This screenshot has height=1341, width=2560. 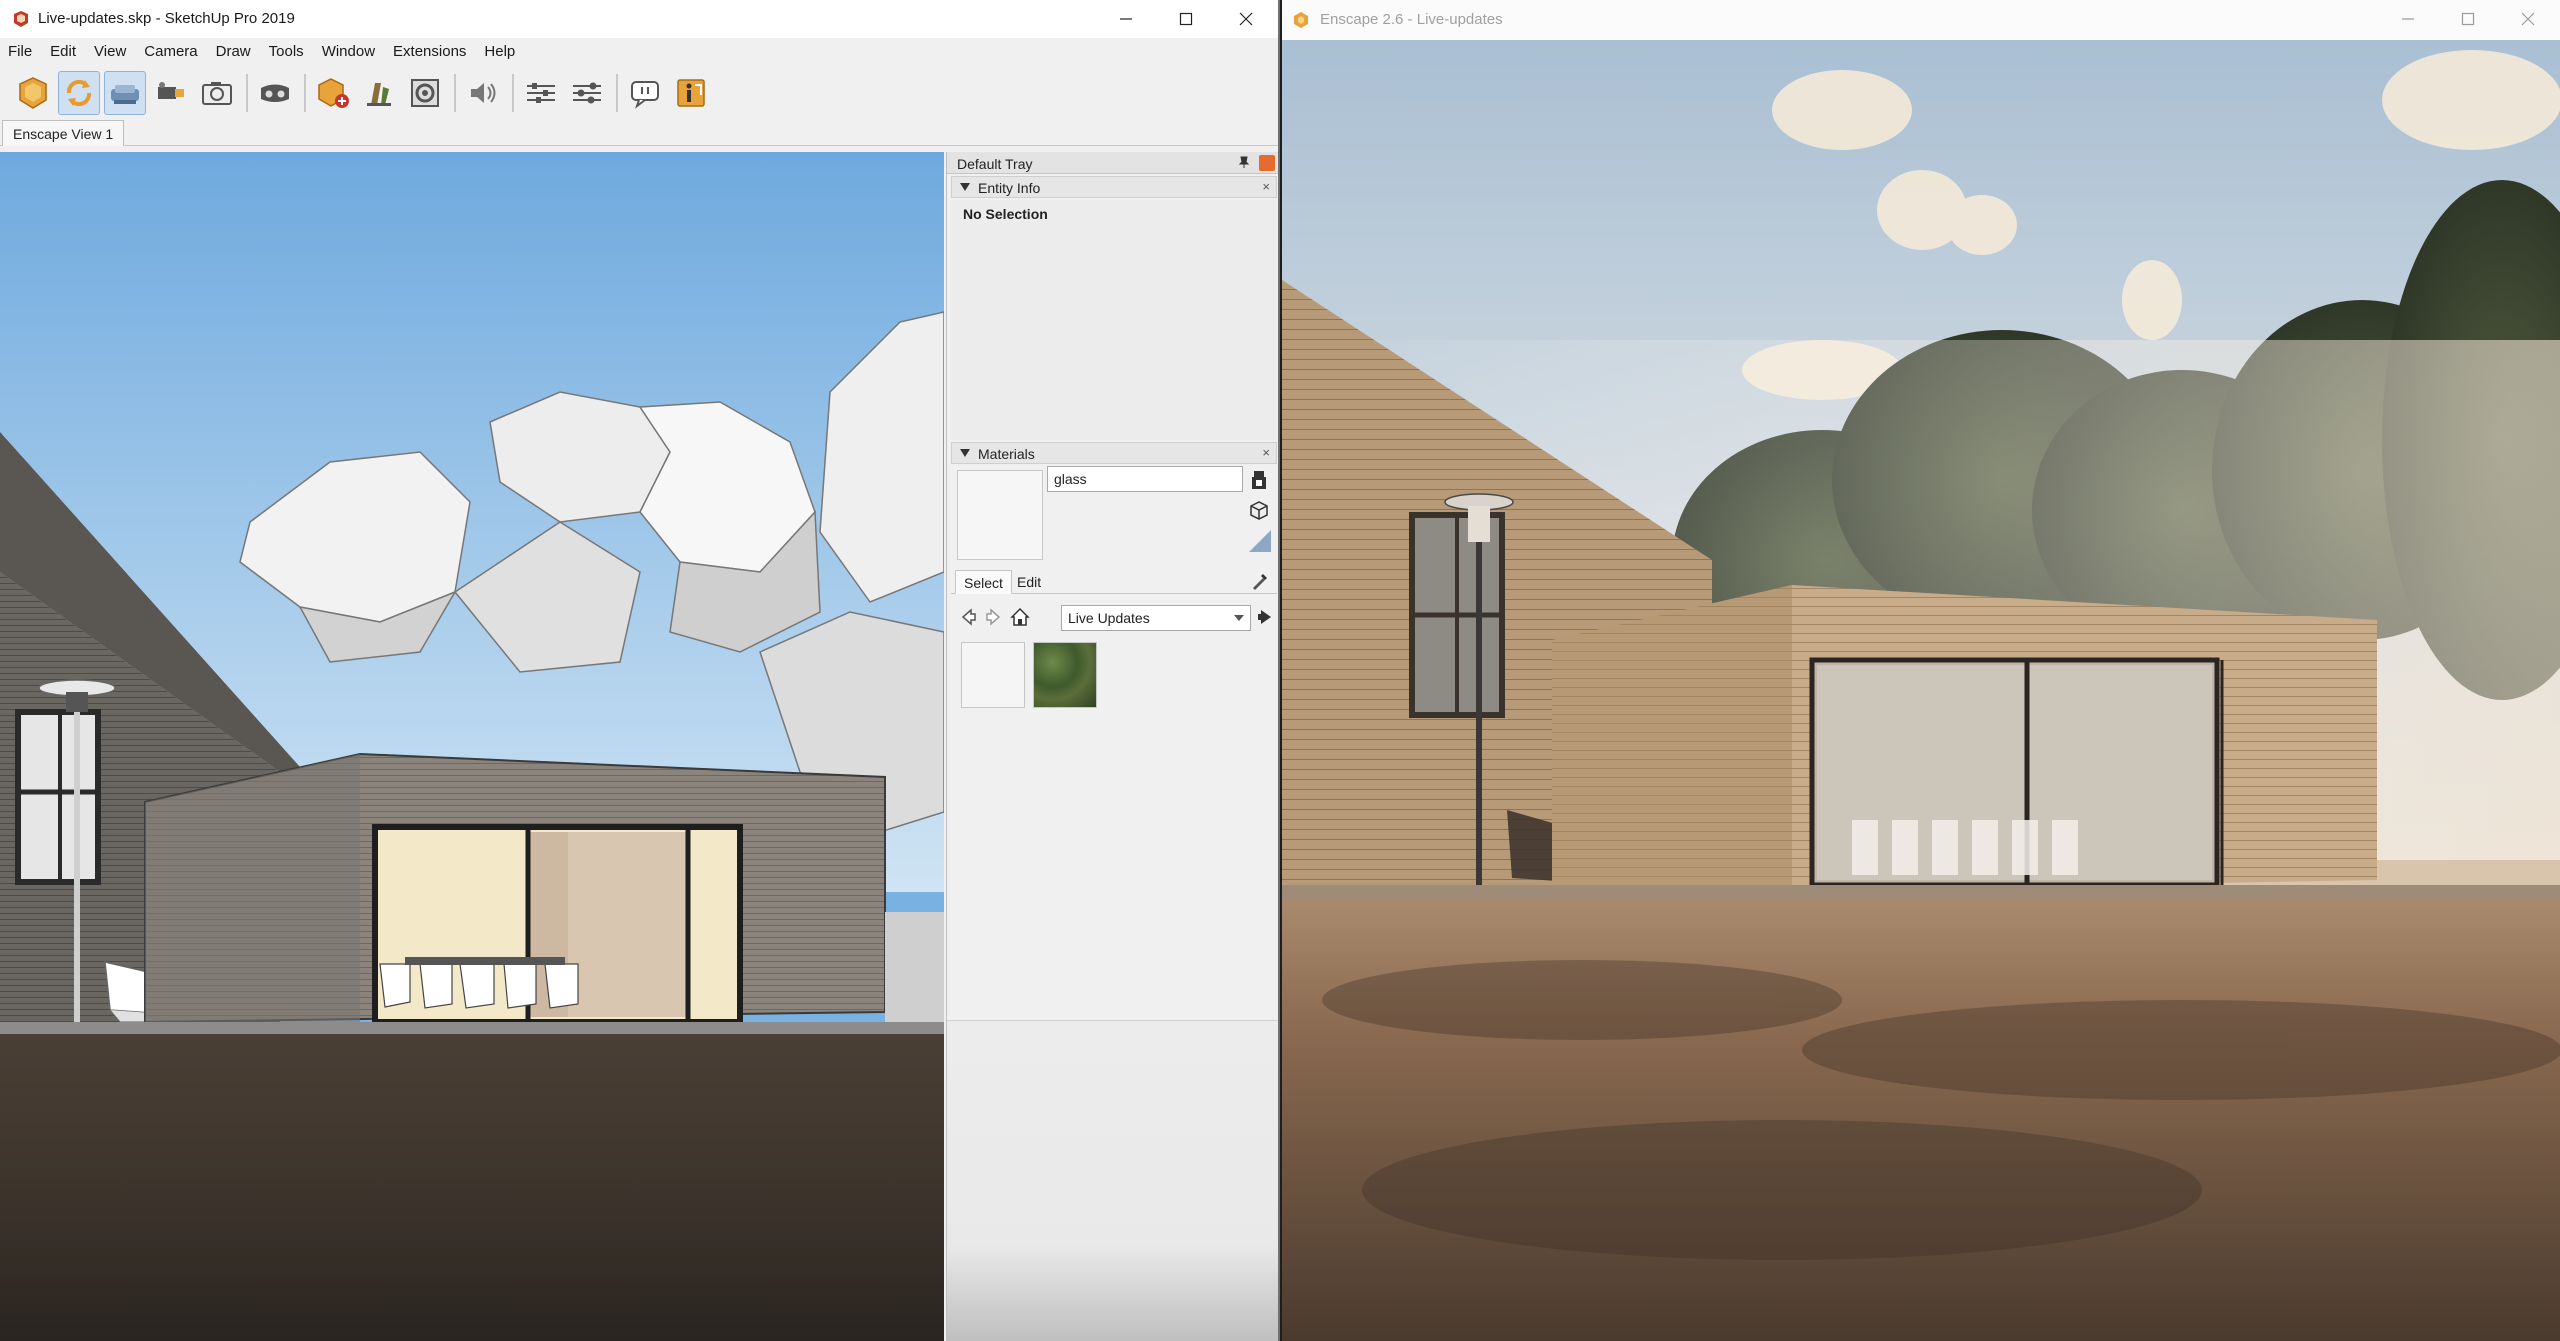 I want to click on materials-navigation: Live Updates, so click(x=1114, y=617).